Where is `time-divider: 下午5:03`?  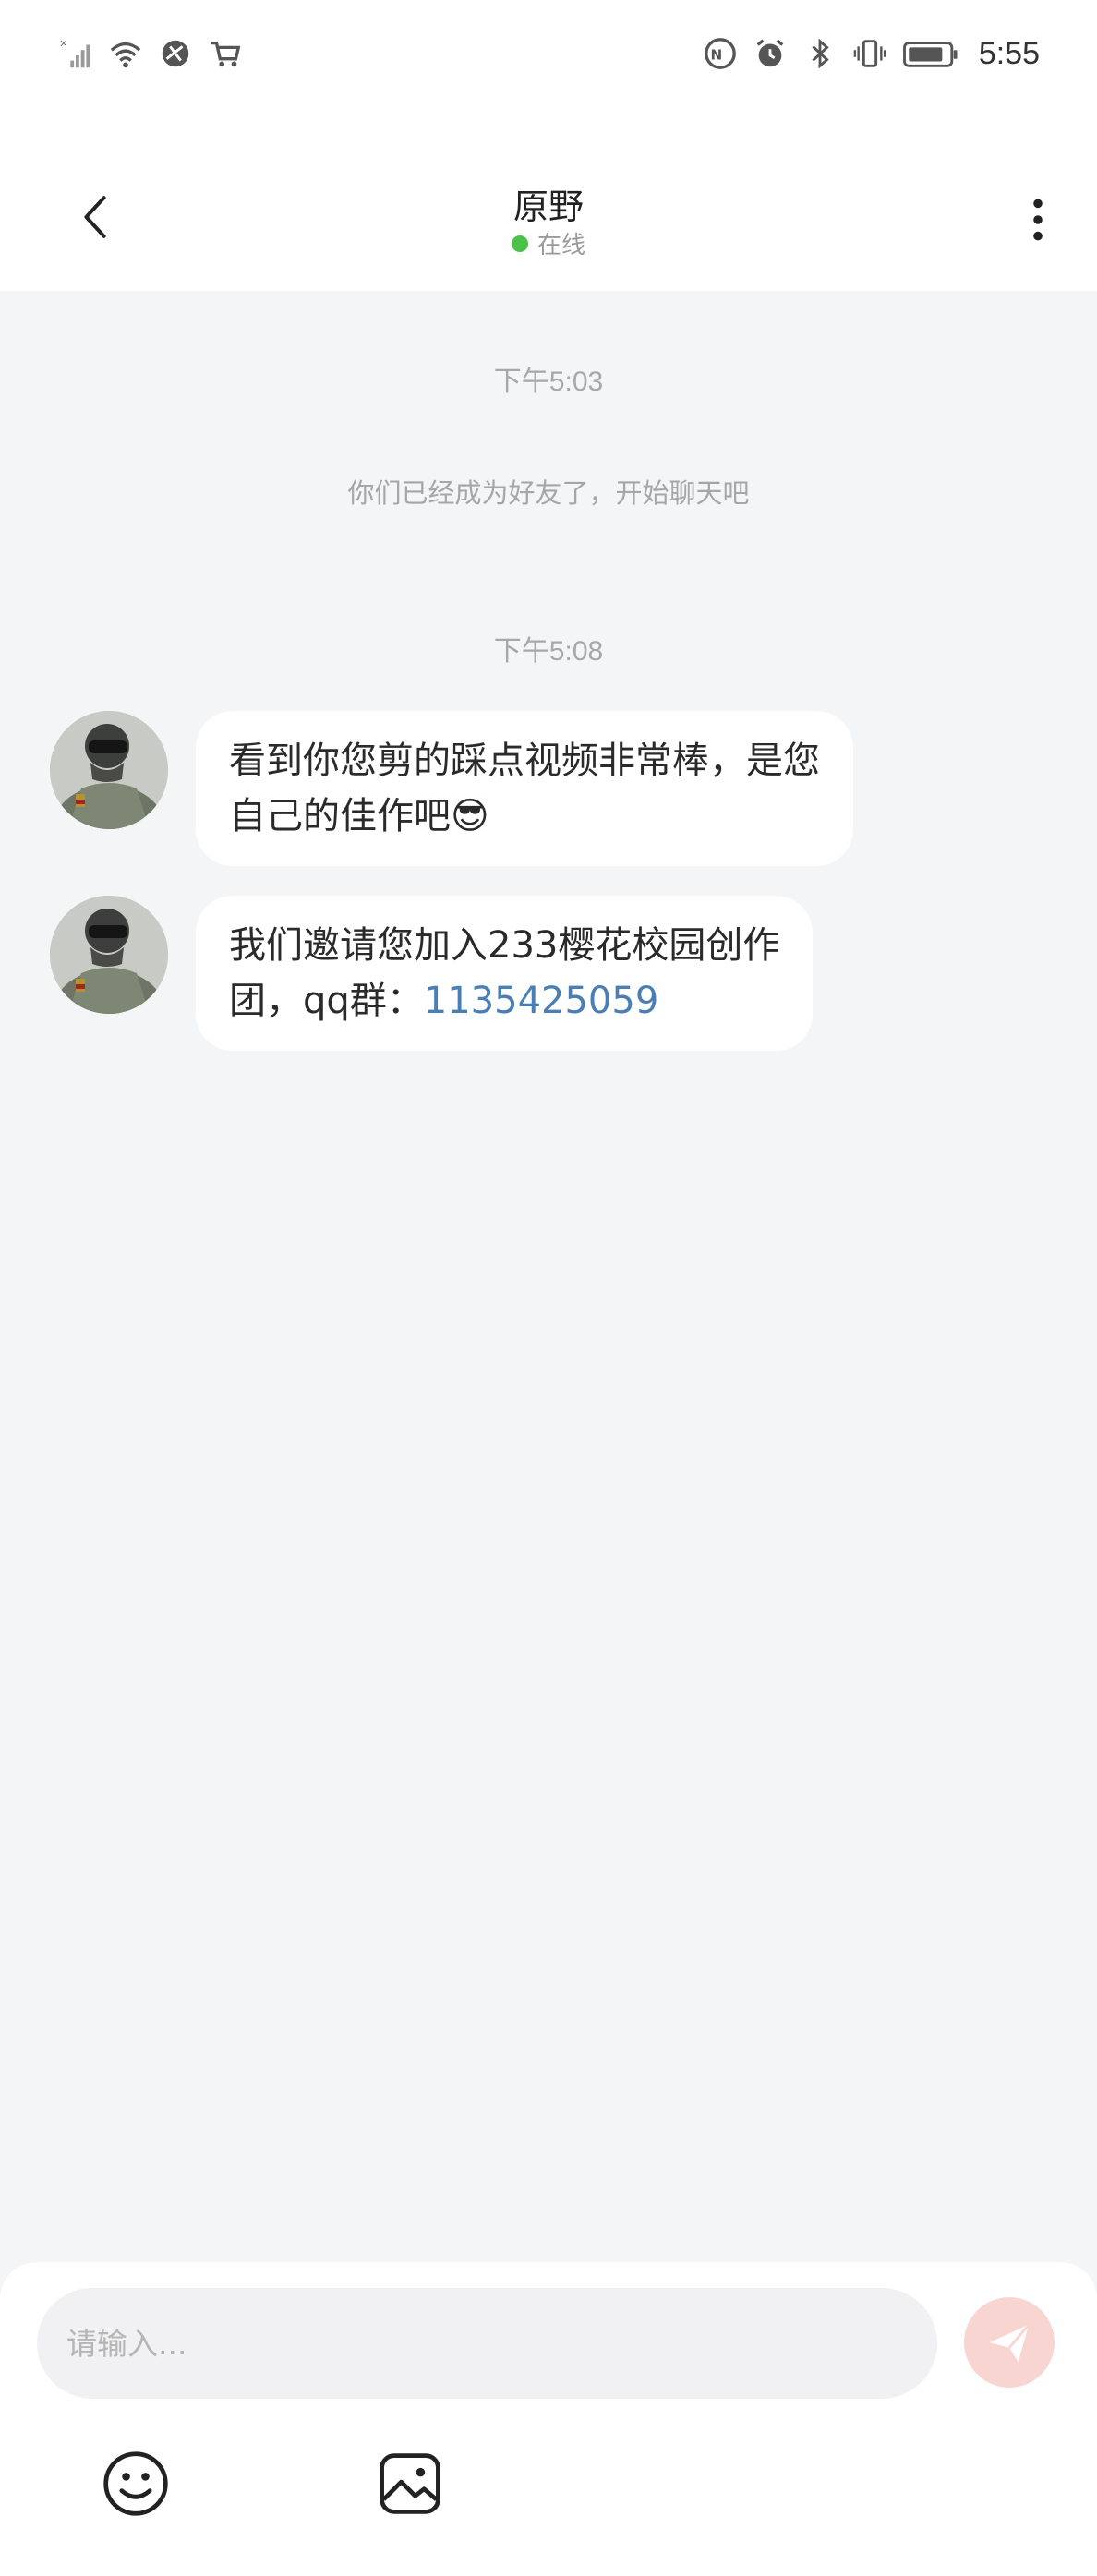
time-divider: 下午5:03 is located at coordinates (548, 382).